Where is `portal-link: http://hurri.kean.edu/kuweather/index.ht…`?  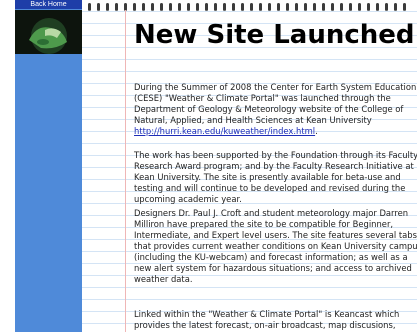
portal-link: http://hurri.kean.edu/kuweather/index.ht… is located at coordinates (224, 131).